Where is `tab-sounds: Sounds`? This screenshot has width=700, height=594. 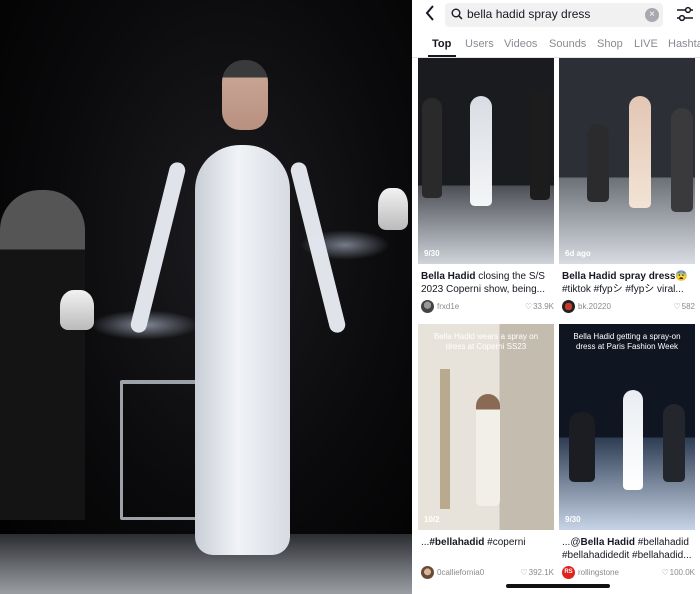 tab-sounds: Sounds is located at coordinates (567, 44).